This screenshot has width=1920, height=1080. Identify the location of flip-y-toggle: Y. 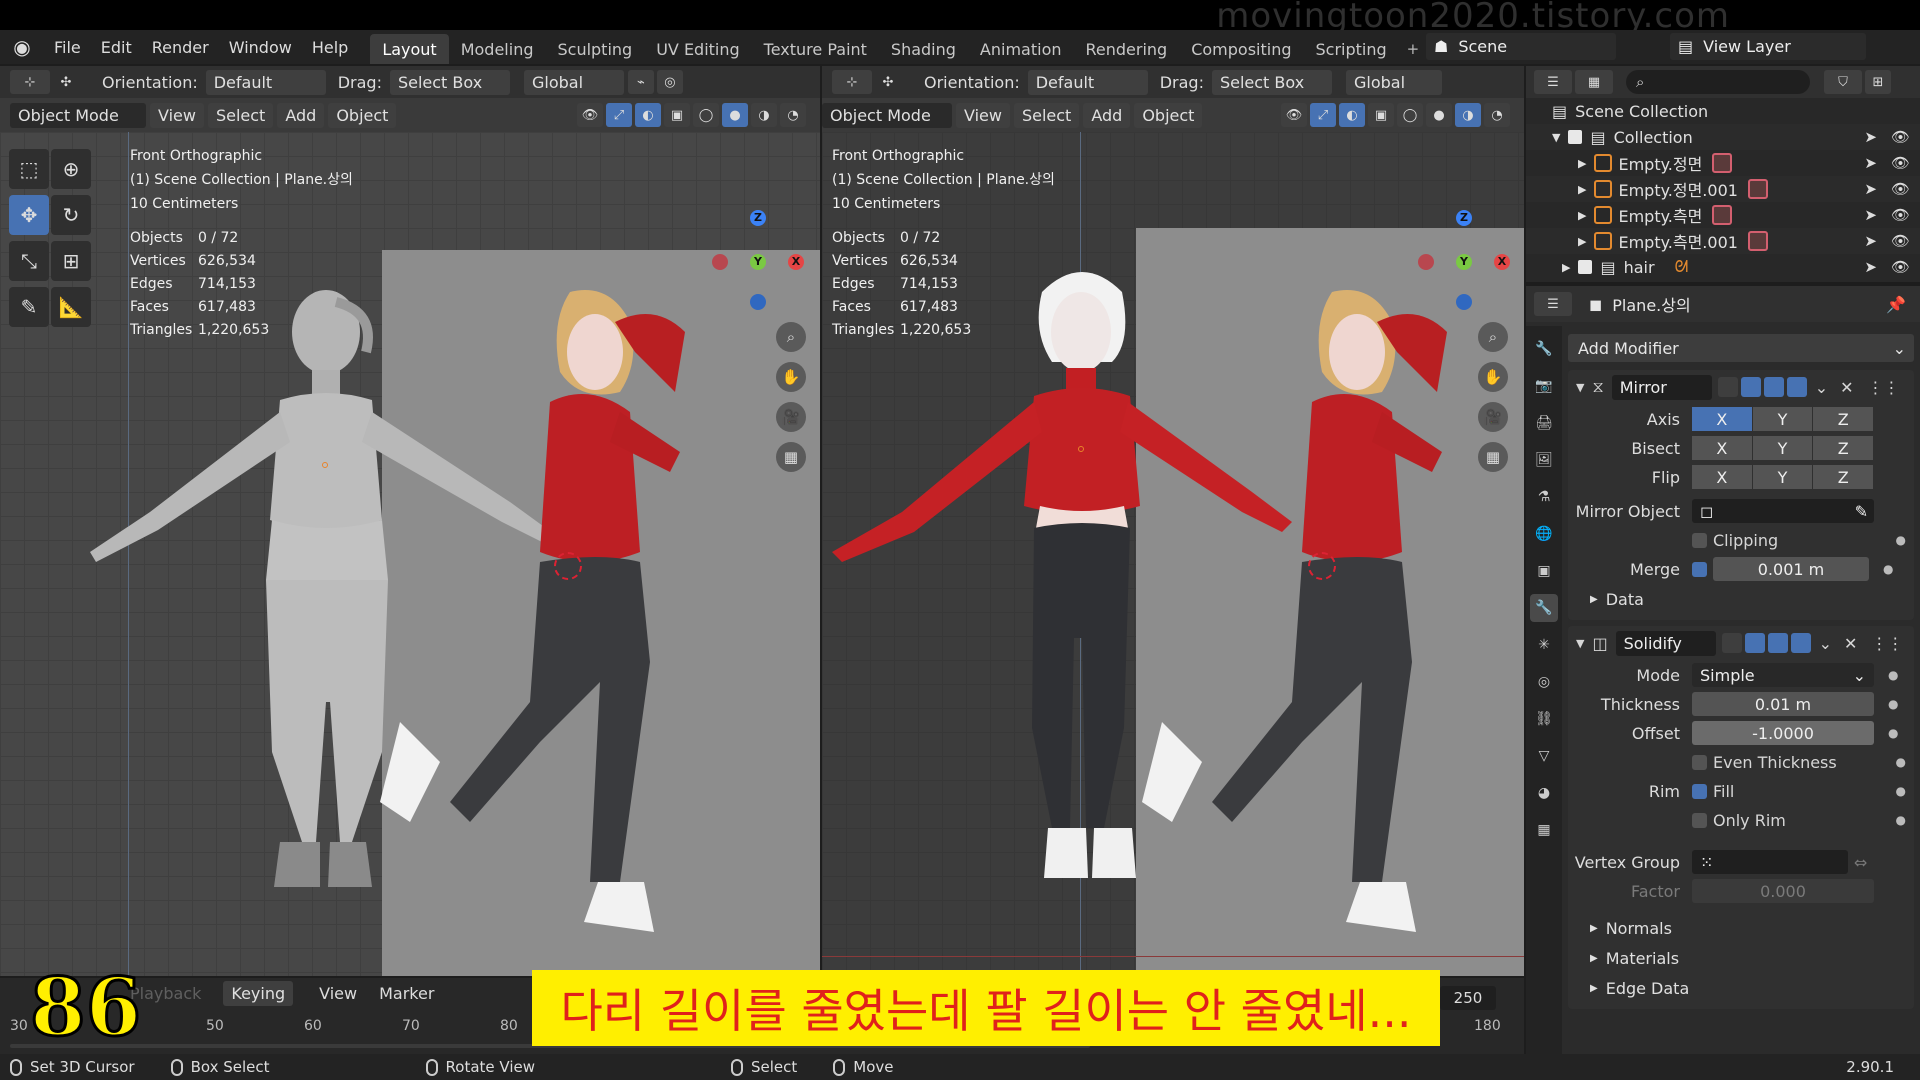
(1782, 477).